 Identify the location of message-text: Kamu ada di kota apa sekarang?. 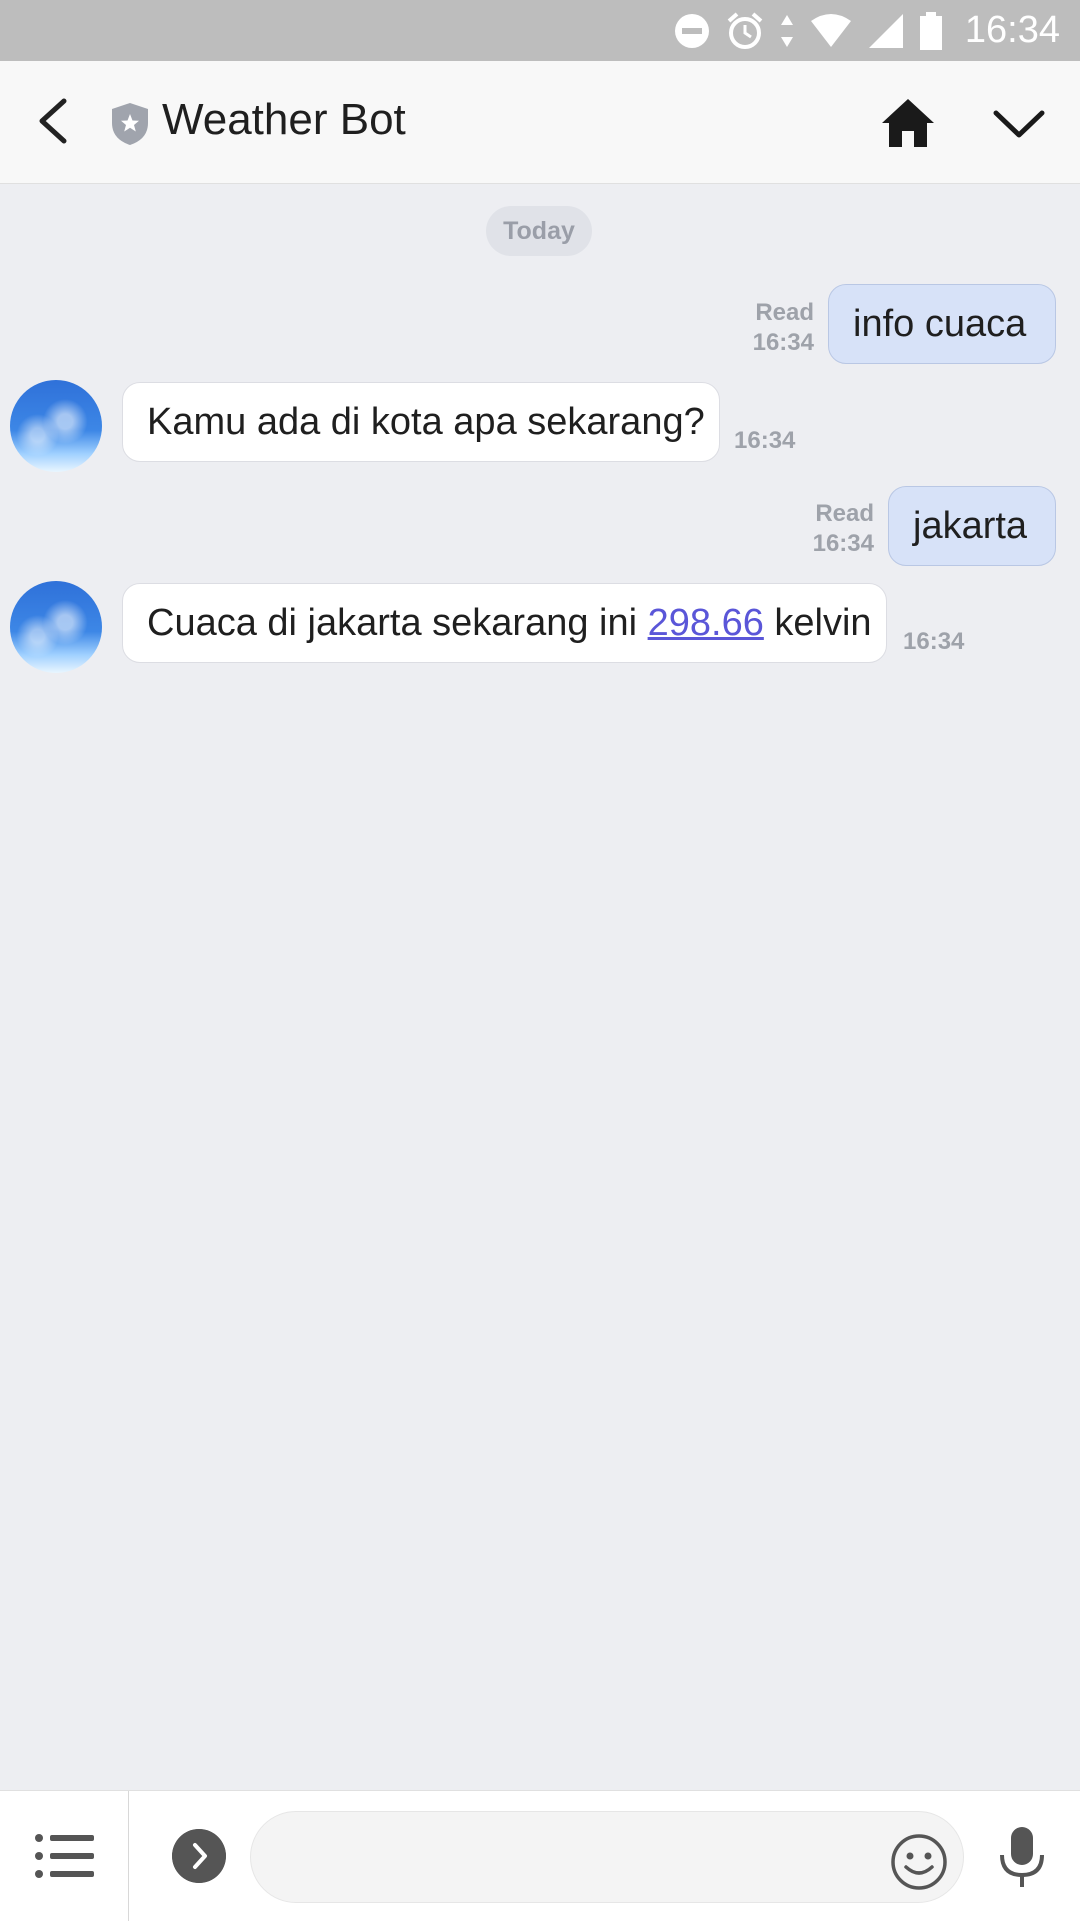
(426, 421).